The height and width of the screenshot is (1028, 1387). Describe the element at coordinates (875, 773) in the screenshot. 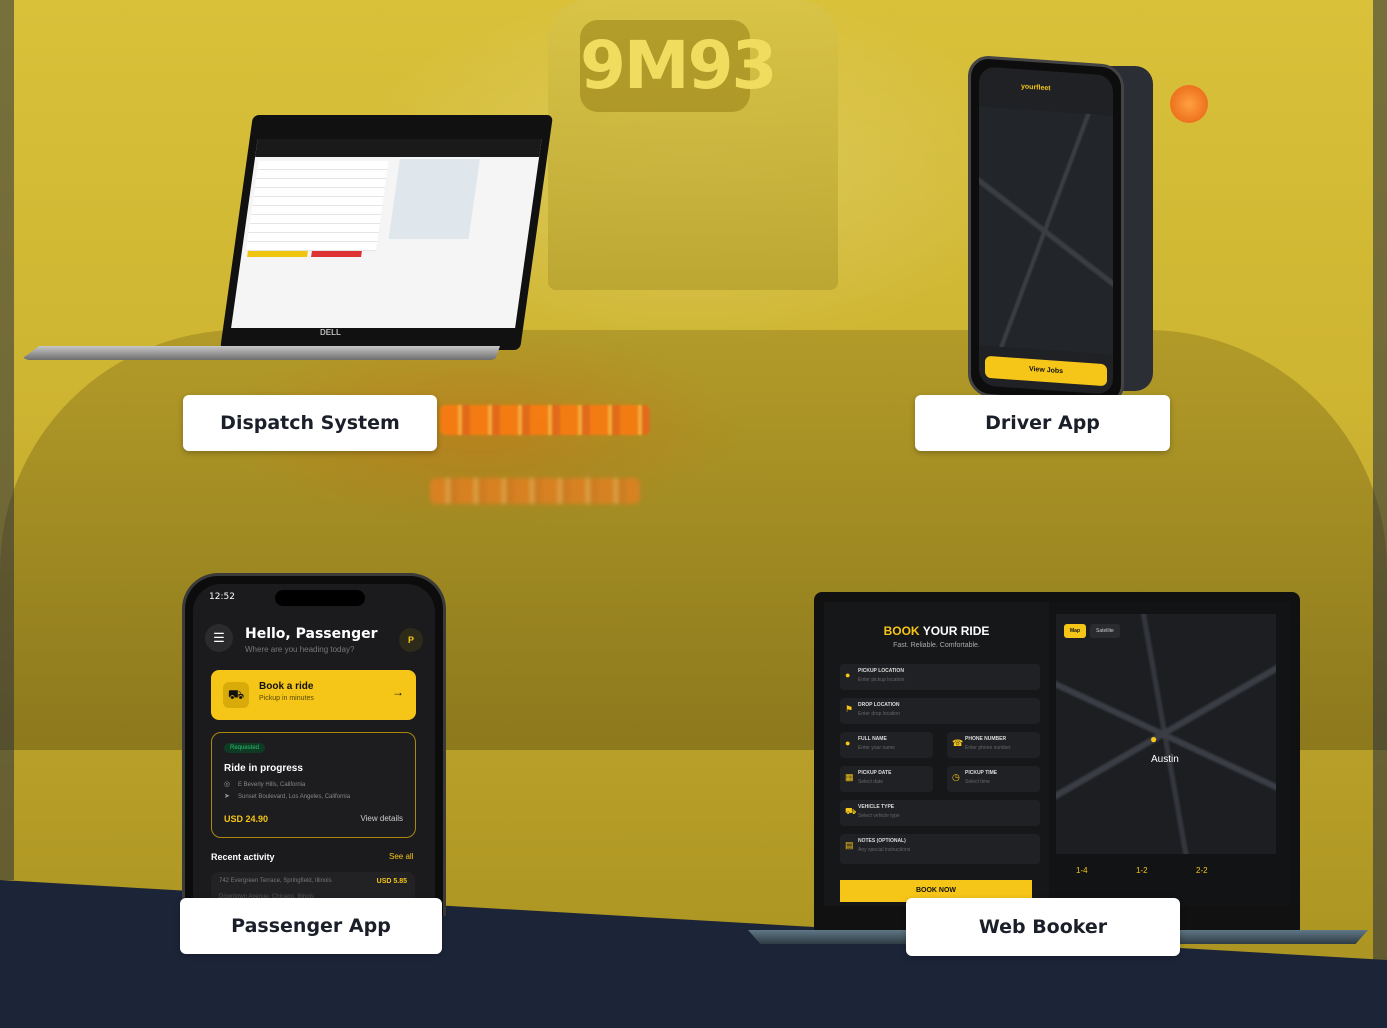

I see `field-label: PICKUP DATE` at that location.